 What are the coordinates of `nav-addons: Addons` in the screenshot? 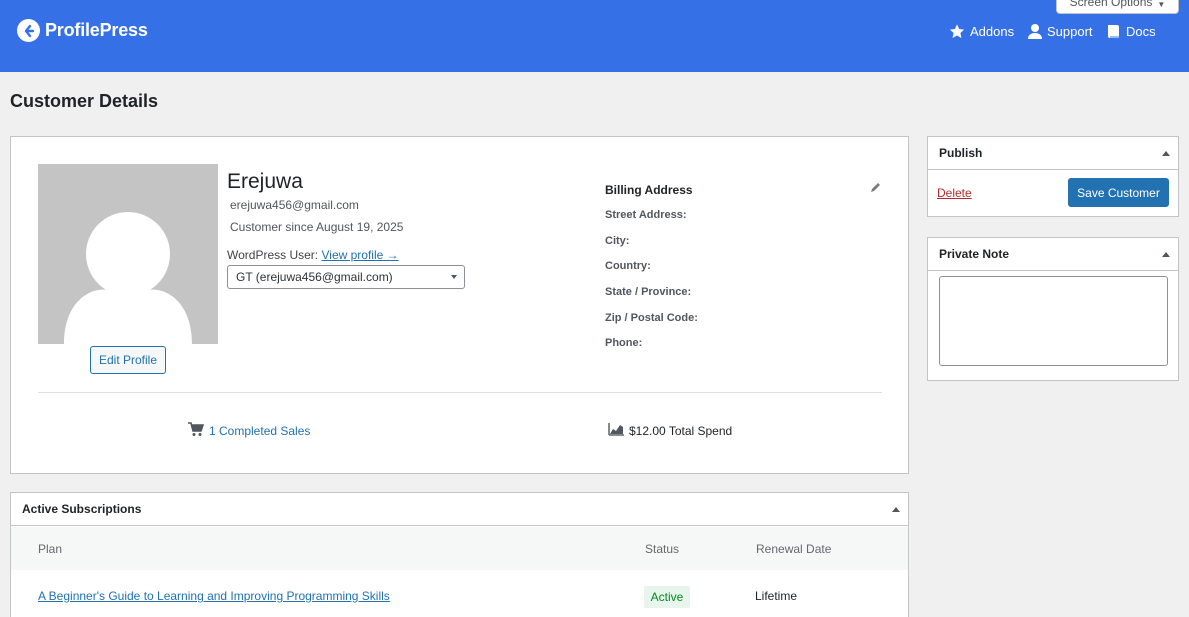 It's located at (981, 31).